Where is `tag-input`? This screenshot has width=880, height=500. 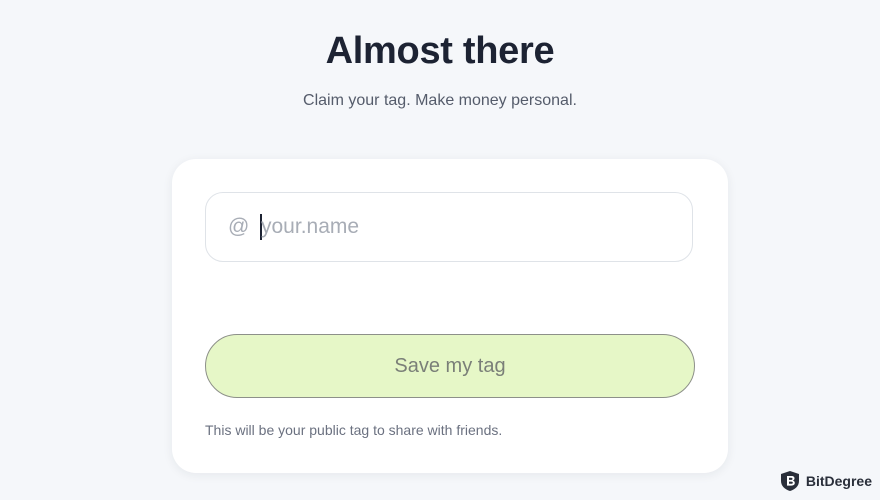
tag-input is located at coordinates (466, 227).